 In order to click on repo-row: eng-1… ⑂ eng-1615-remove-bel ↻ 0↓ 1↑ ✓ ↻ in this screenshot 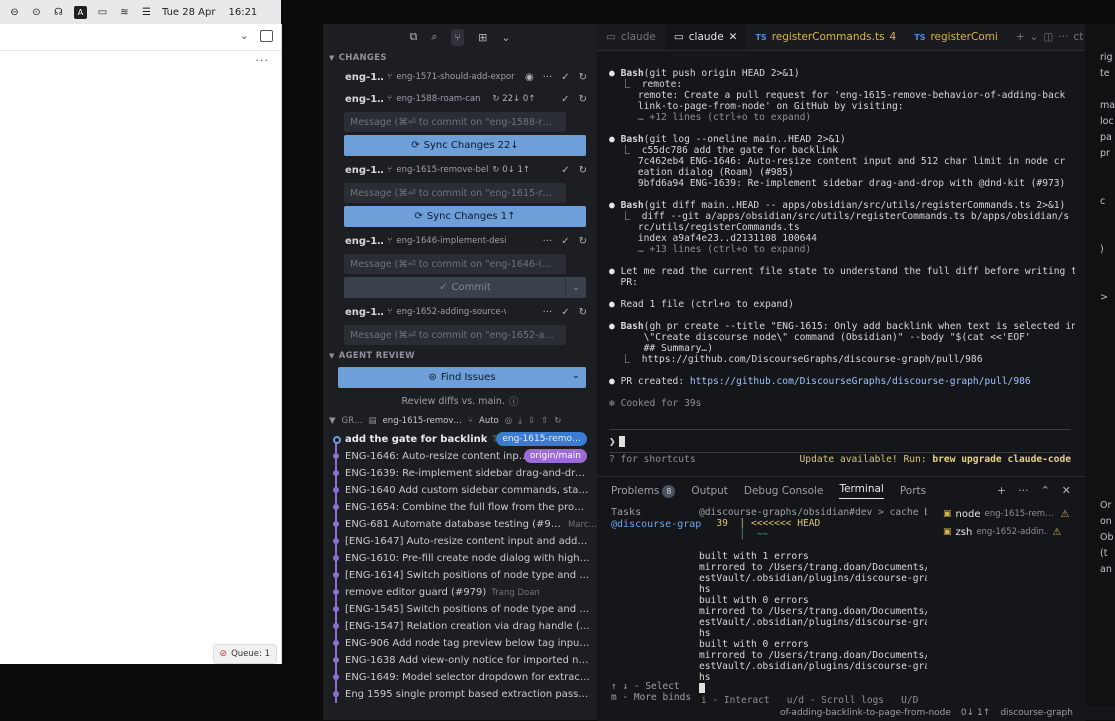, I will do `click(460, 170)`.